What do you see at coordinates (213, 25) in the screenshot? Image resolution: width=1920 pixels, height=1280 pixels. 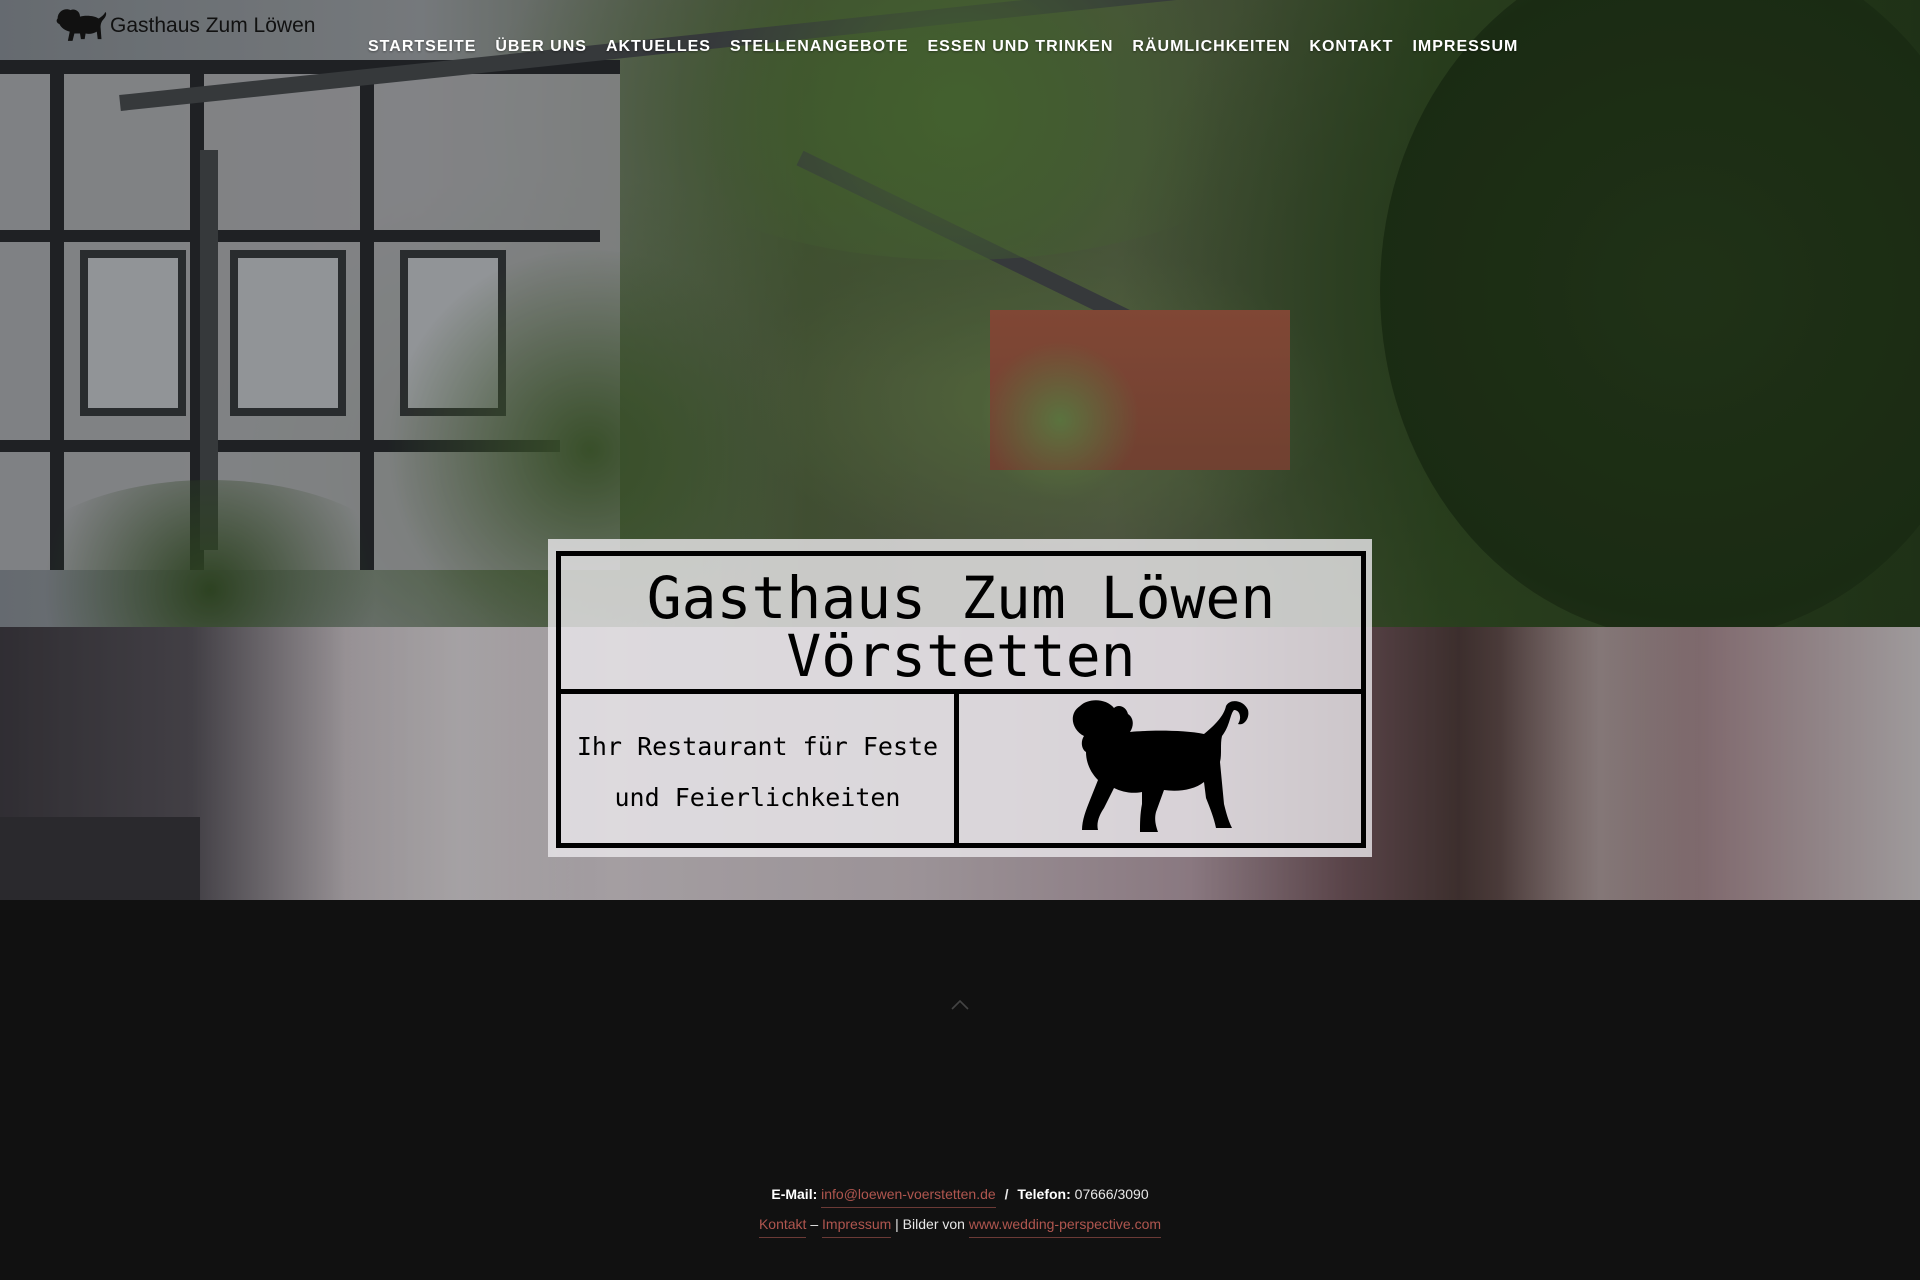 I see `logo-text: Gasthaus Zum Löwen` at bounding box center [213, 25].